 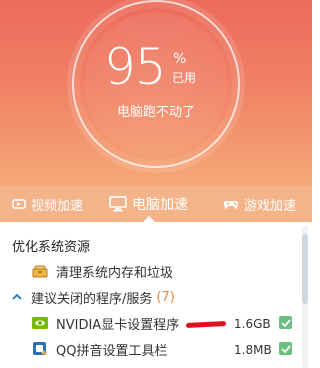 I want to click on program-size: 1.8MB, so click(x=253, y=350).